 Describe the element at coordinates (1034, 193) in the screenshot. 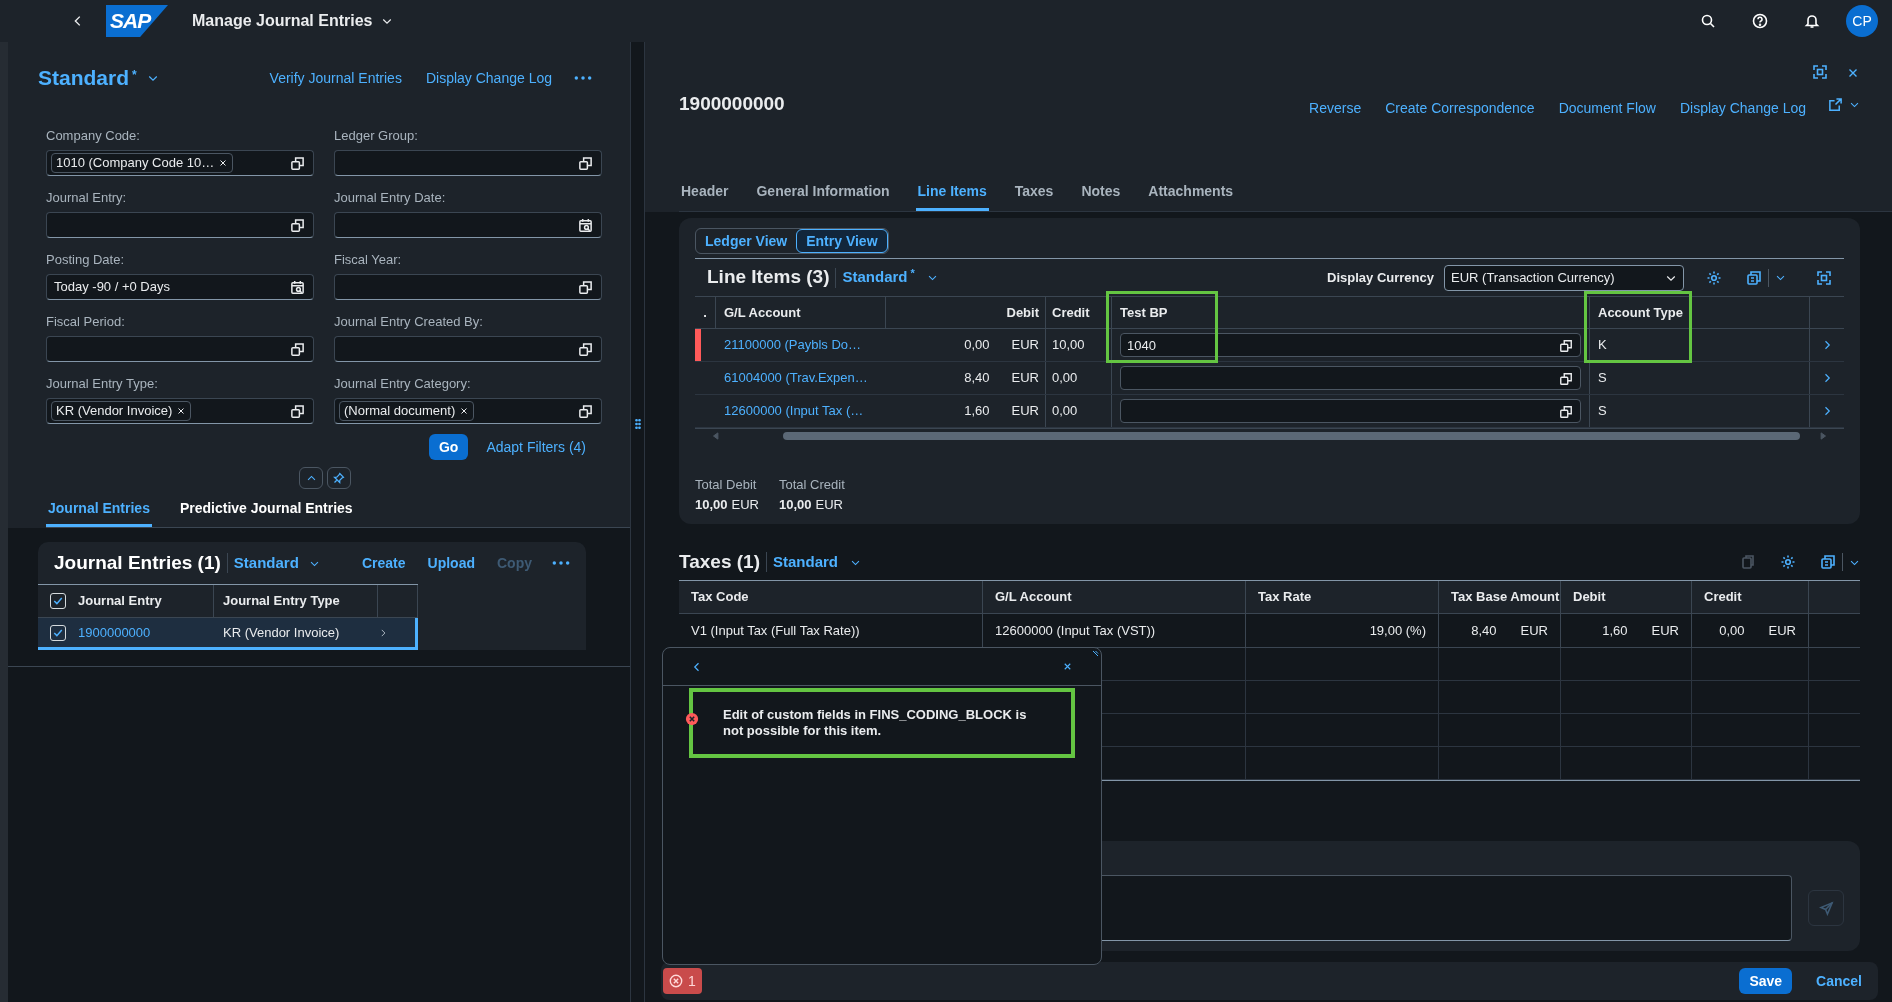

I see `tab: Taxes` at that location.